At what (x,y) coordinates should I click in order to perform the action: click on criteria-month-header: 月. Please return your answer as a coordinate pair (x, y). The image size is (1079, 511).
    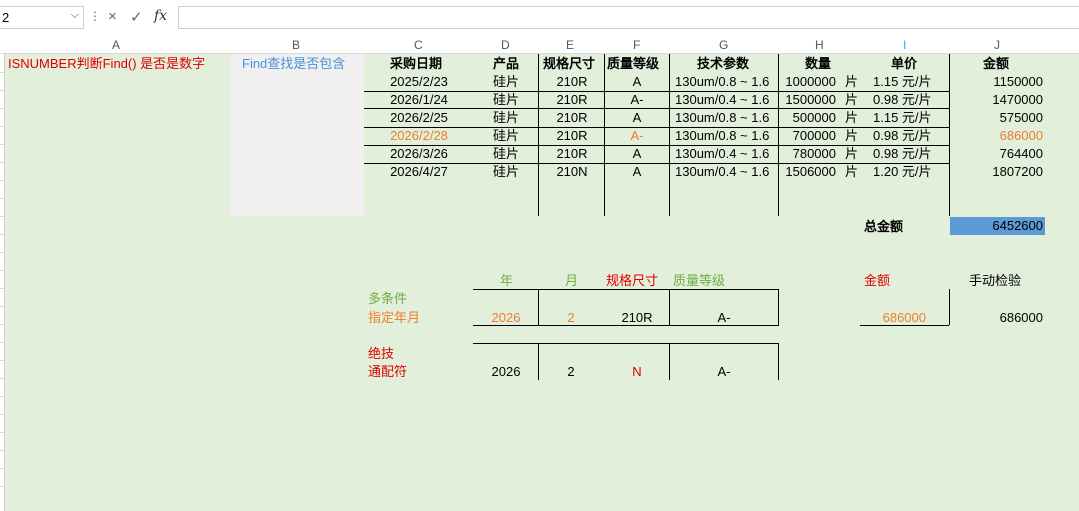
    Looking at the image, I should click on (571, 281).